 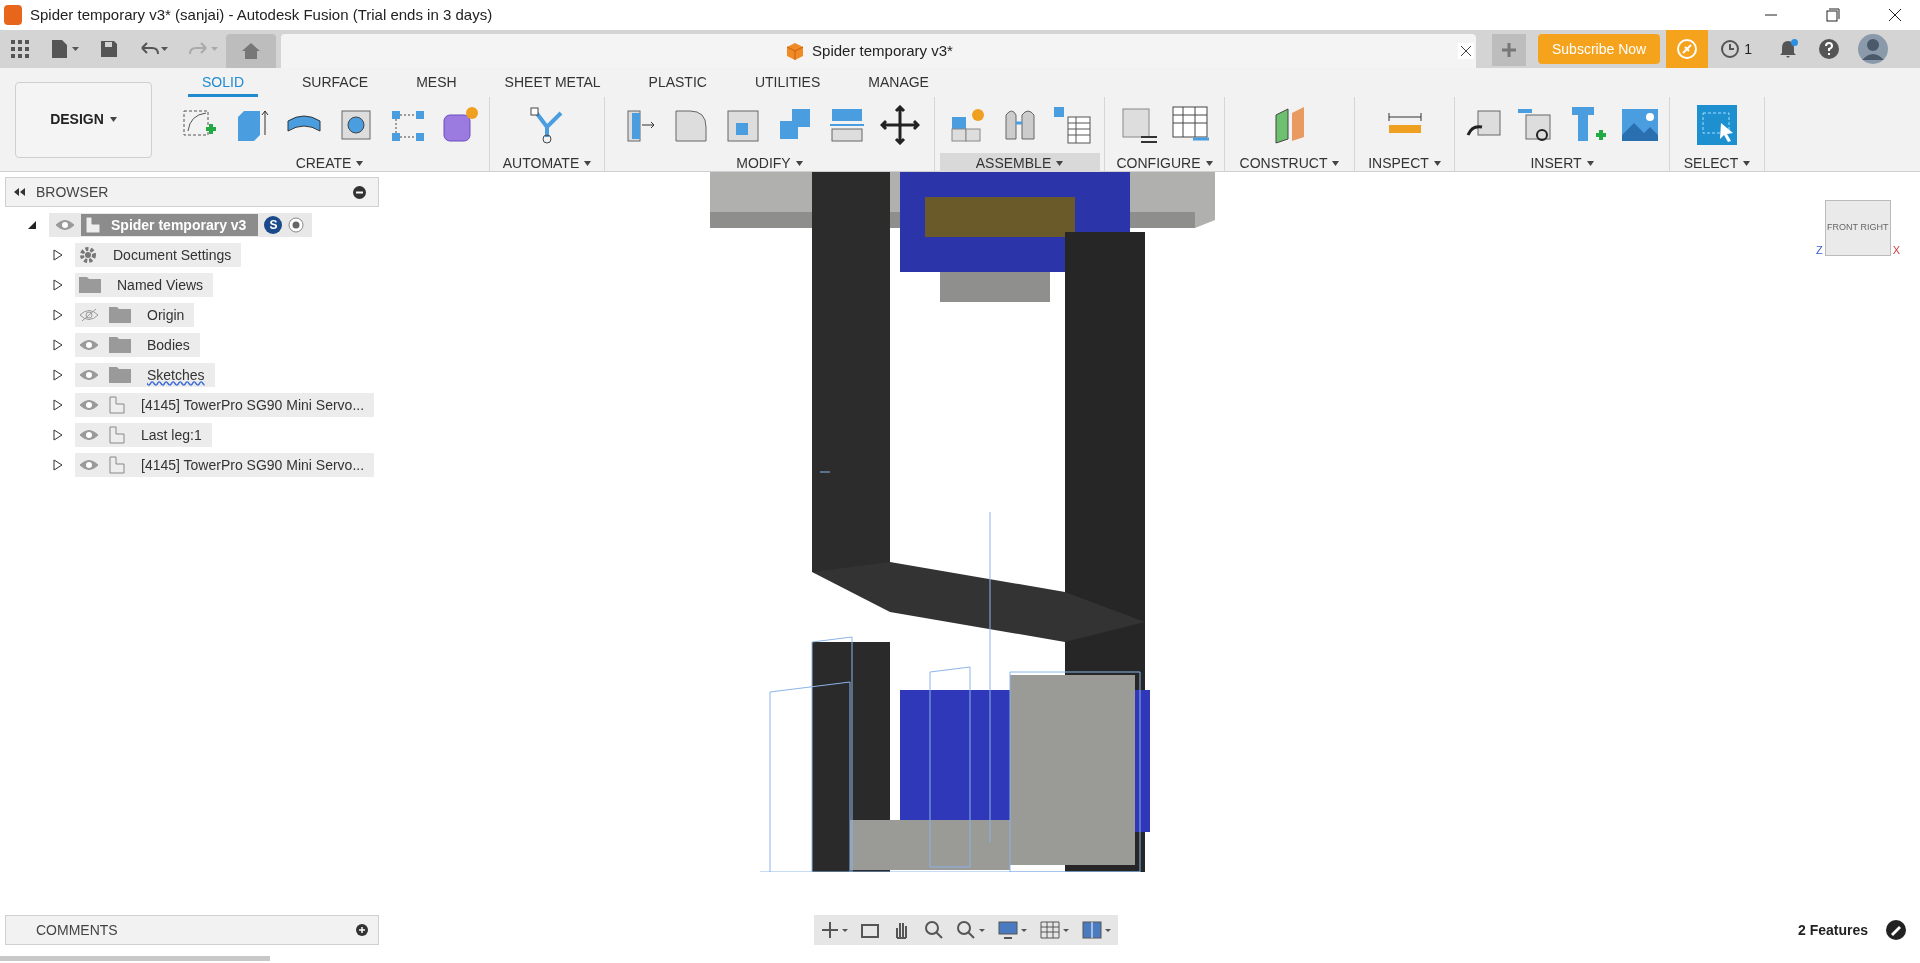 I want to click on radio-icon, so click(x=296, y=225).